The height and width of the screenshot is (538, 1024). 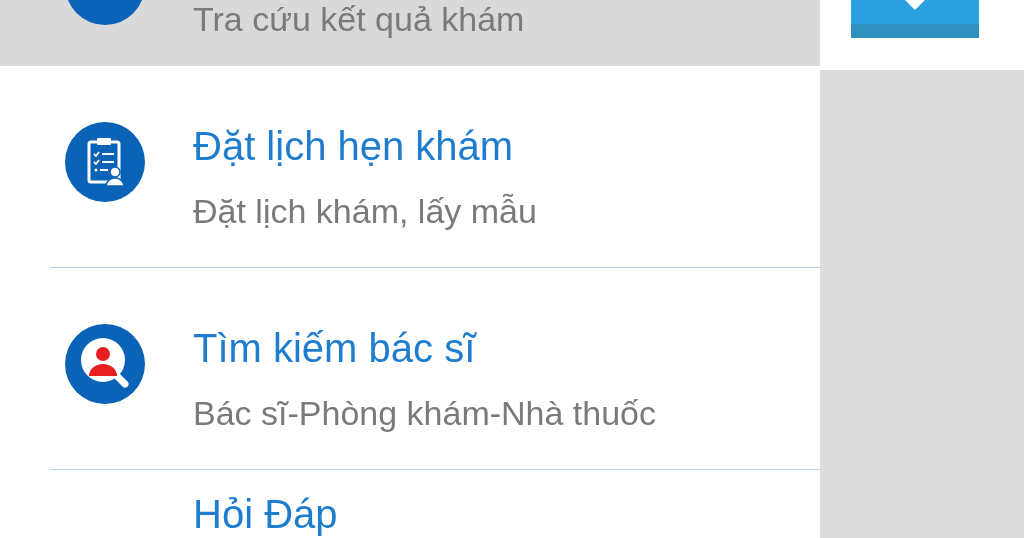 What do you see at coordinates (915, 19) in the screenshot?
I see `chevron-button` at bounding box center [915, 19].